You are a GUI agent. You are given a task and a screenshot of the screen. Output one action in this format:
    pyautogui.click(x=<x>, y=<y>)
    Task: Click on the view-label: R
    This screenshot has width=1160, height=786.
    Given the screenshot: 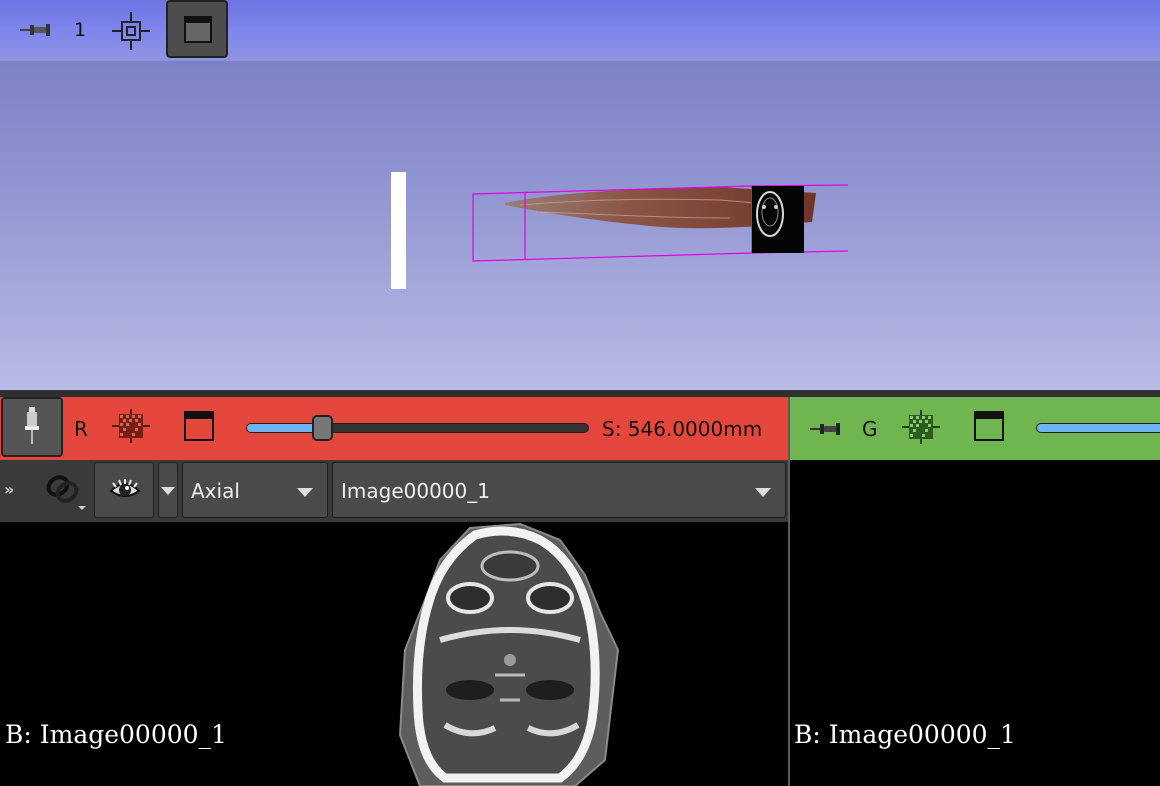 What is the action you would take?
    pyautogui.click(x=81, y=429)
    